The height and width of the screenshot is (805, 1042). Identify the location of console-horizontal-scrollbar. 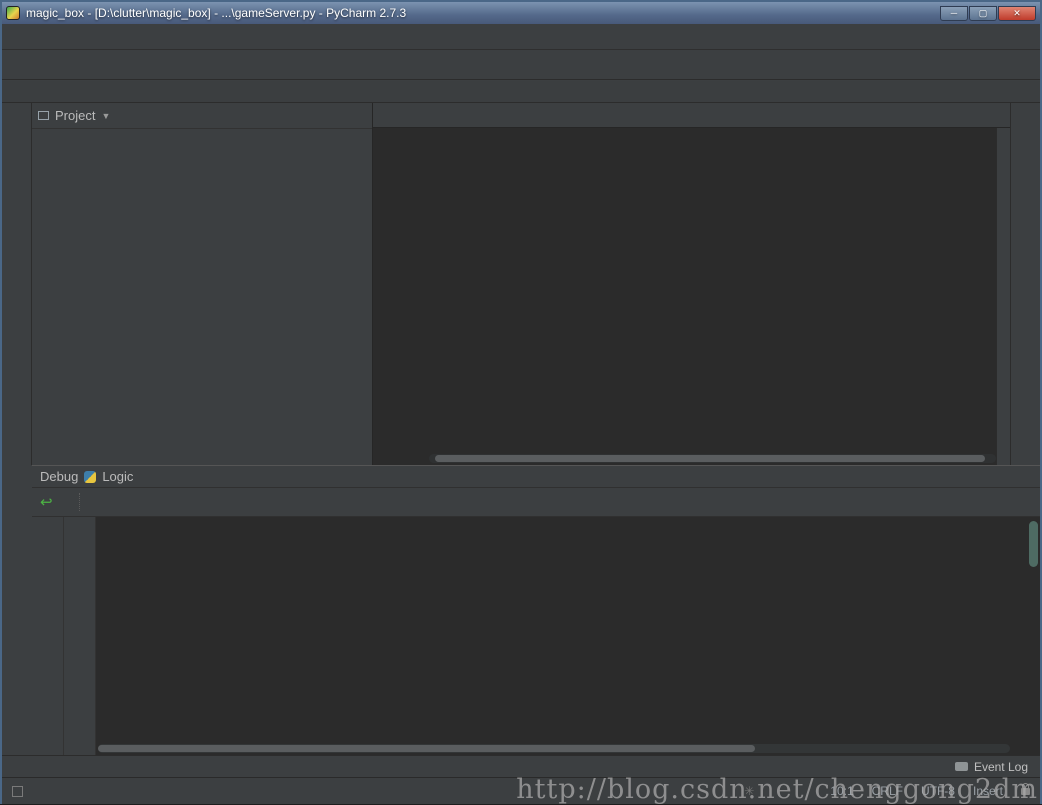
(554, 748).